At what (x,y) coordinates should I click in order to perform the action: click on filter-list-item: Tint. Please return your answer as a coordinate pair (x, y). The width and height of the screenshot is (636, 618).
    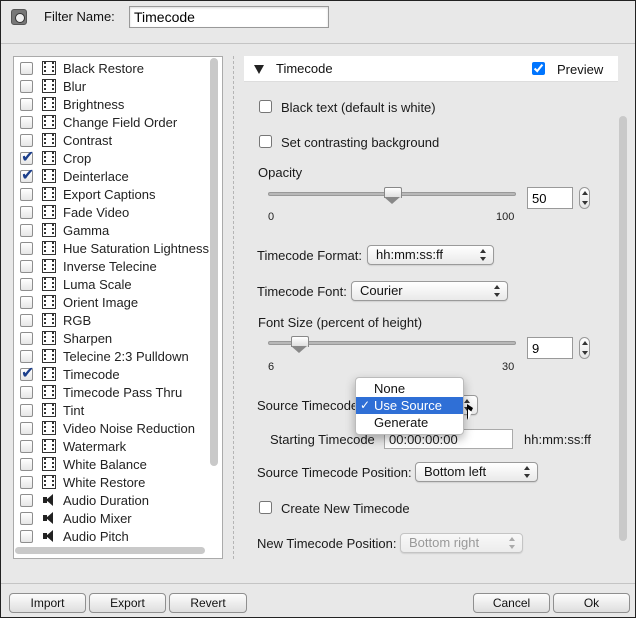
    Looking at the image, I should click on (112, 410).